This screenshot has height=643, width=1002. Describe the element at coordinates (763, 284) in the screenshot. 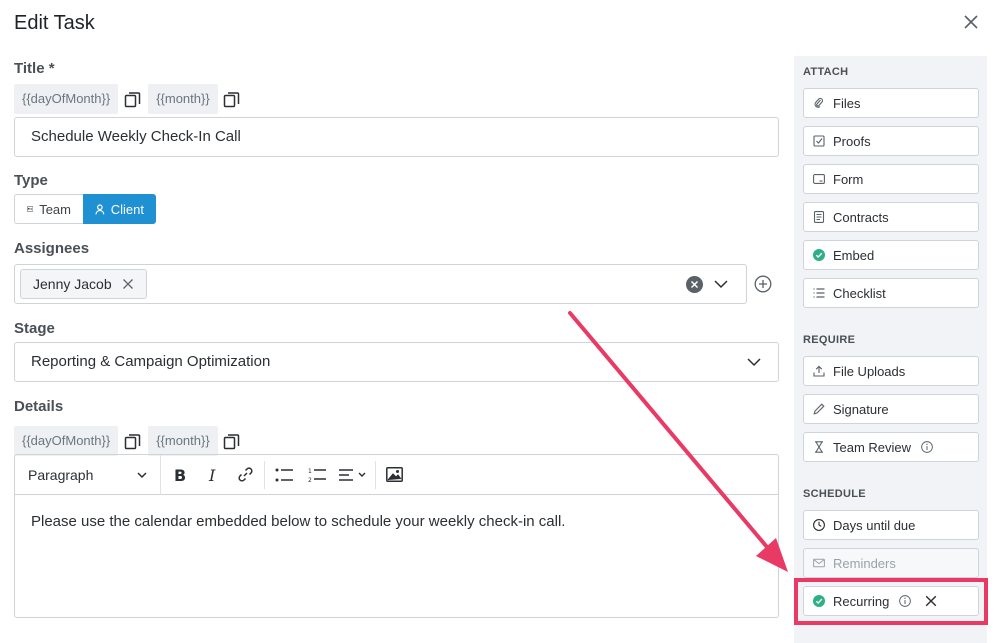

I see `add-assignee-icon` at that location.